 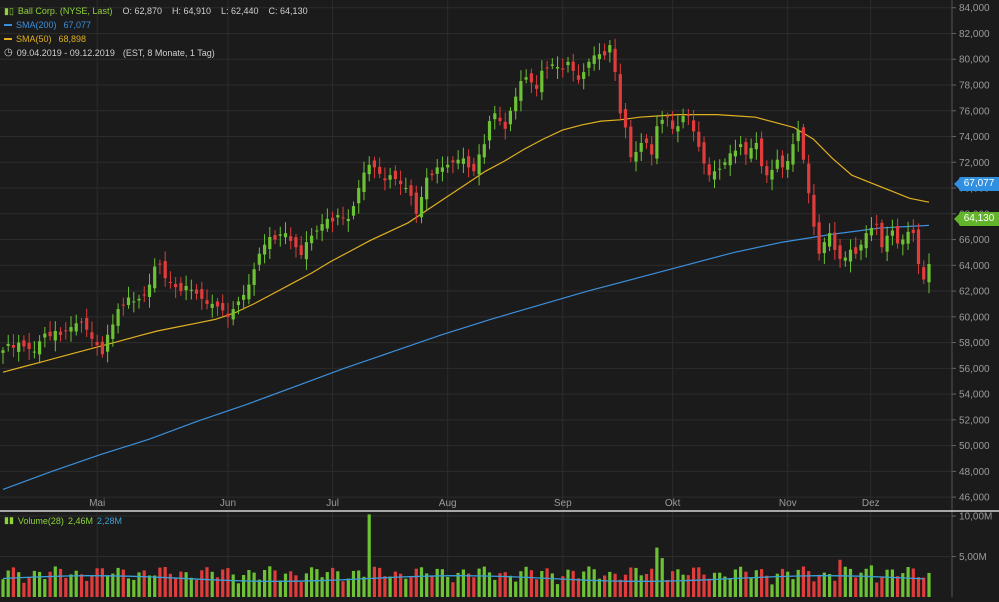 What do you see at coordinates (156, 25) in the screenshot?
I see `legend-sma200-row: SMA(200) 67,077` at bounding box center [156, 25].